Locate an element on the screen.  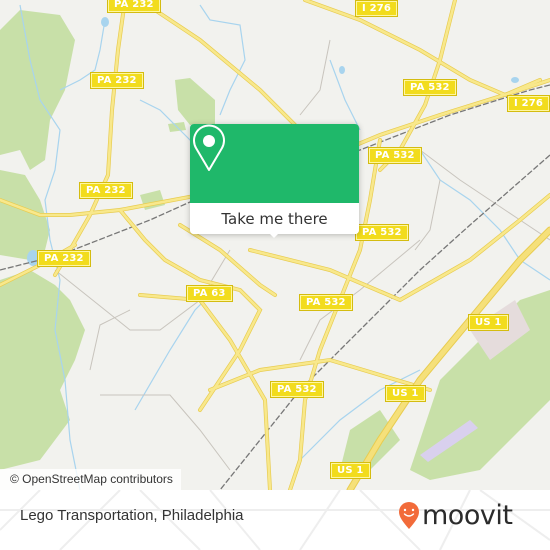
map-attribution: © OpenStreetMap contributors is located at coordinates (90, 479).